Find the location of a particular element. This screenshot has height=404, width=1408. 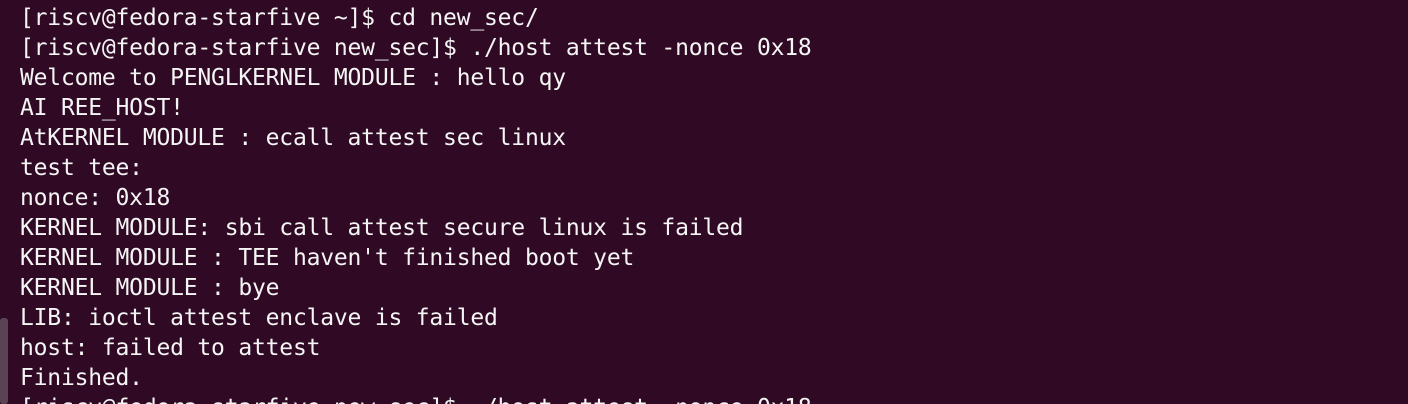

terminal-line-output: KERNEL MODULE : bye is located at coordinates (150, 288).